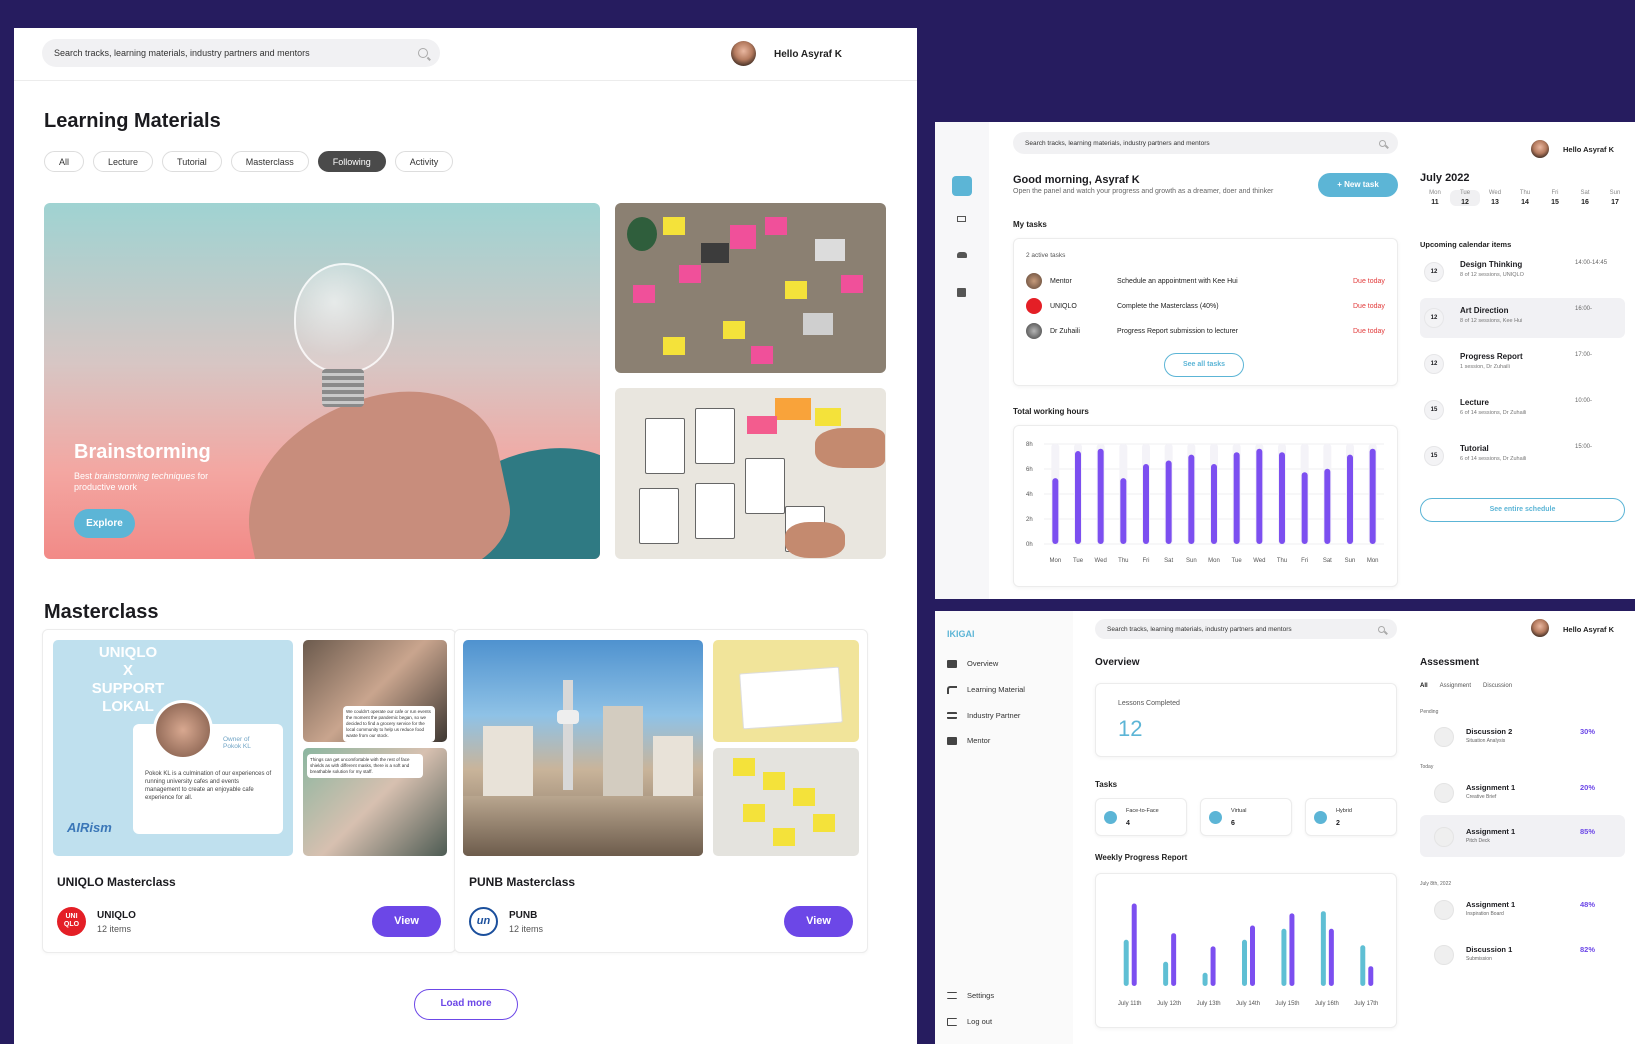 The height and width of the screenshot is (1044, 1635). What do you see at coordinates (1130, 1004) in the screenshot?
I see `x-tick-label: July 11th` at bounding box center [1130, 1004].